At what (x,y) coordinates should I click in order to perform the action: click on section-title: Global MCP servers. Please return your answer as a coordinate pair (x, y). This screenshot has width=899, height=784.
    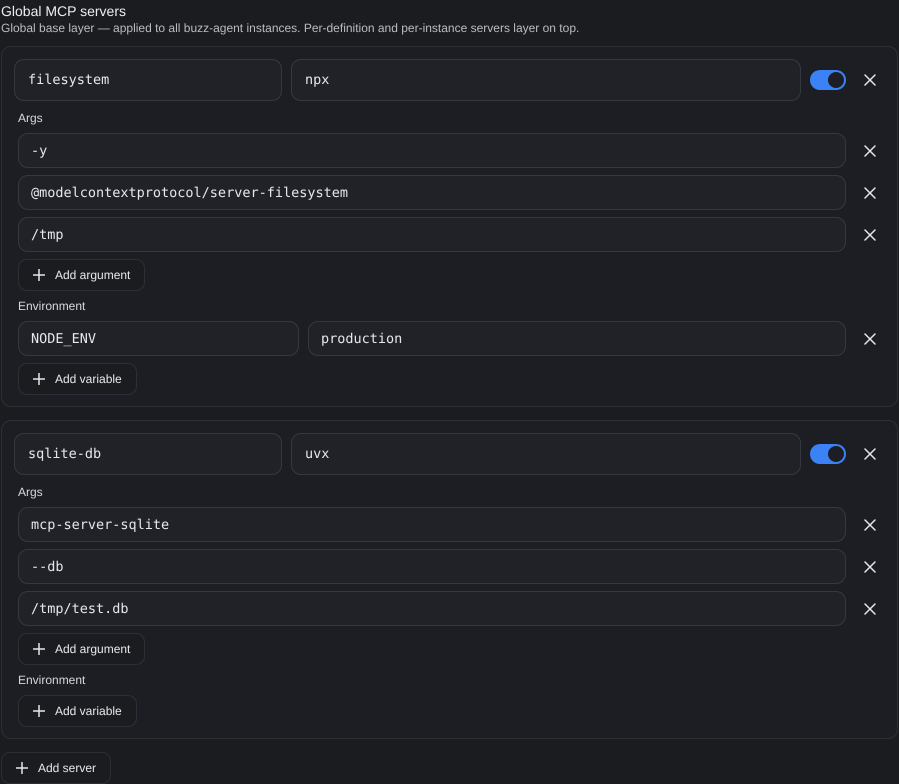
    Looking at the image, I should click on (64, 11).